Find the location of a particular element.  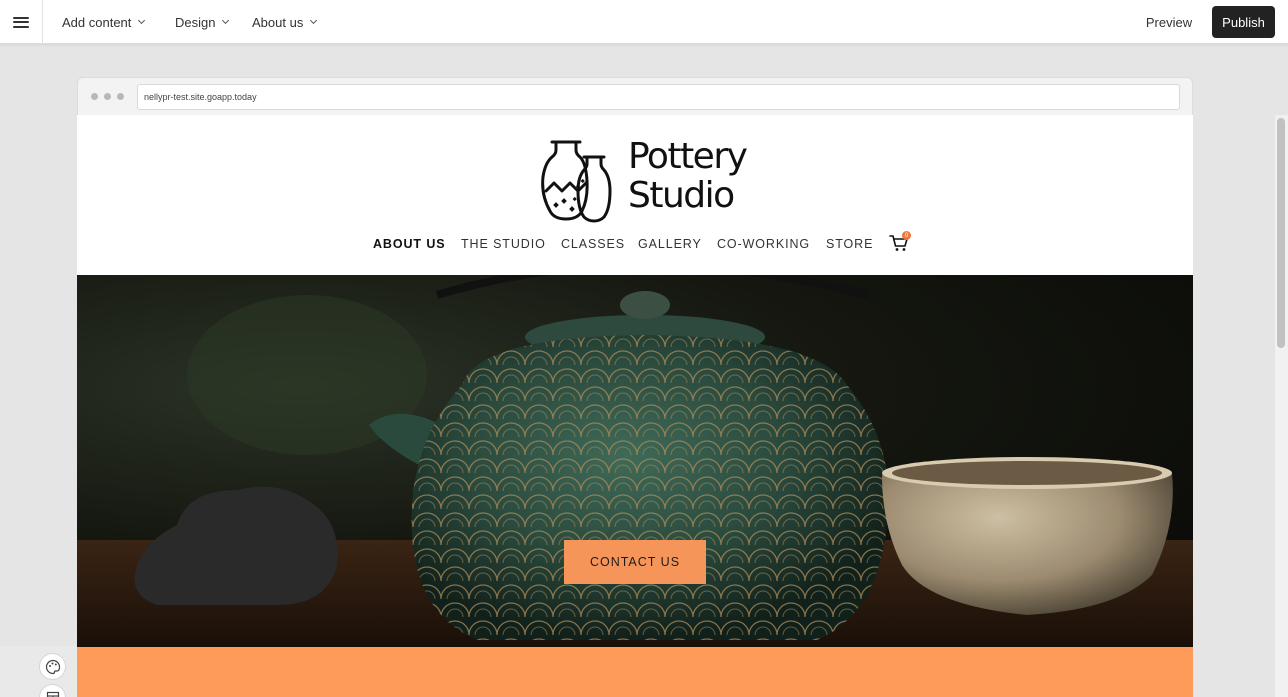

logo-wordmark: Pottery Studio is located at coordinates (688, 176).